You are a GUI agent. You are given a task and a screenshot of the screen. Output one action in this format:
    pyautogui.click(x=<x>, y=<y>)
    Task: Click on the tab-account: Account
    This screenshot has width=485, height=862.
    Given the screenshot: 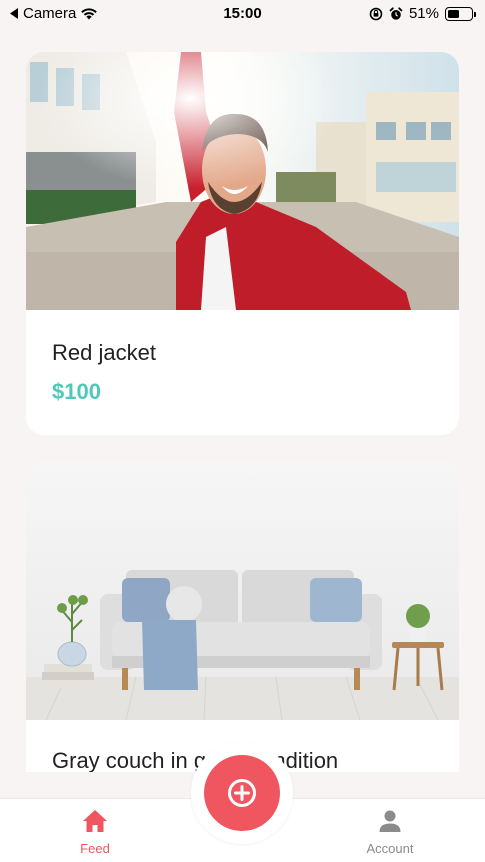 What is the action you would take?
    pyautogui.click(x=390, y=832)
    